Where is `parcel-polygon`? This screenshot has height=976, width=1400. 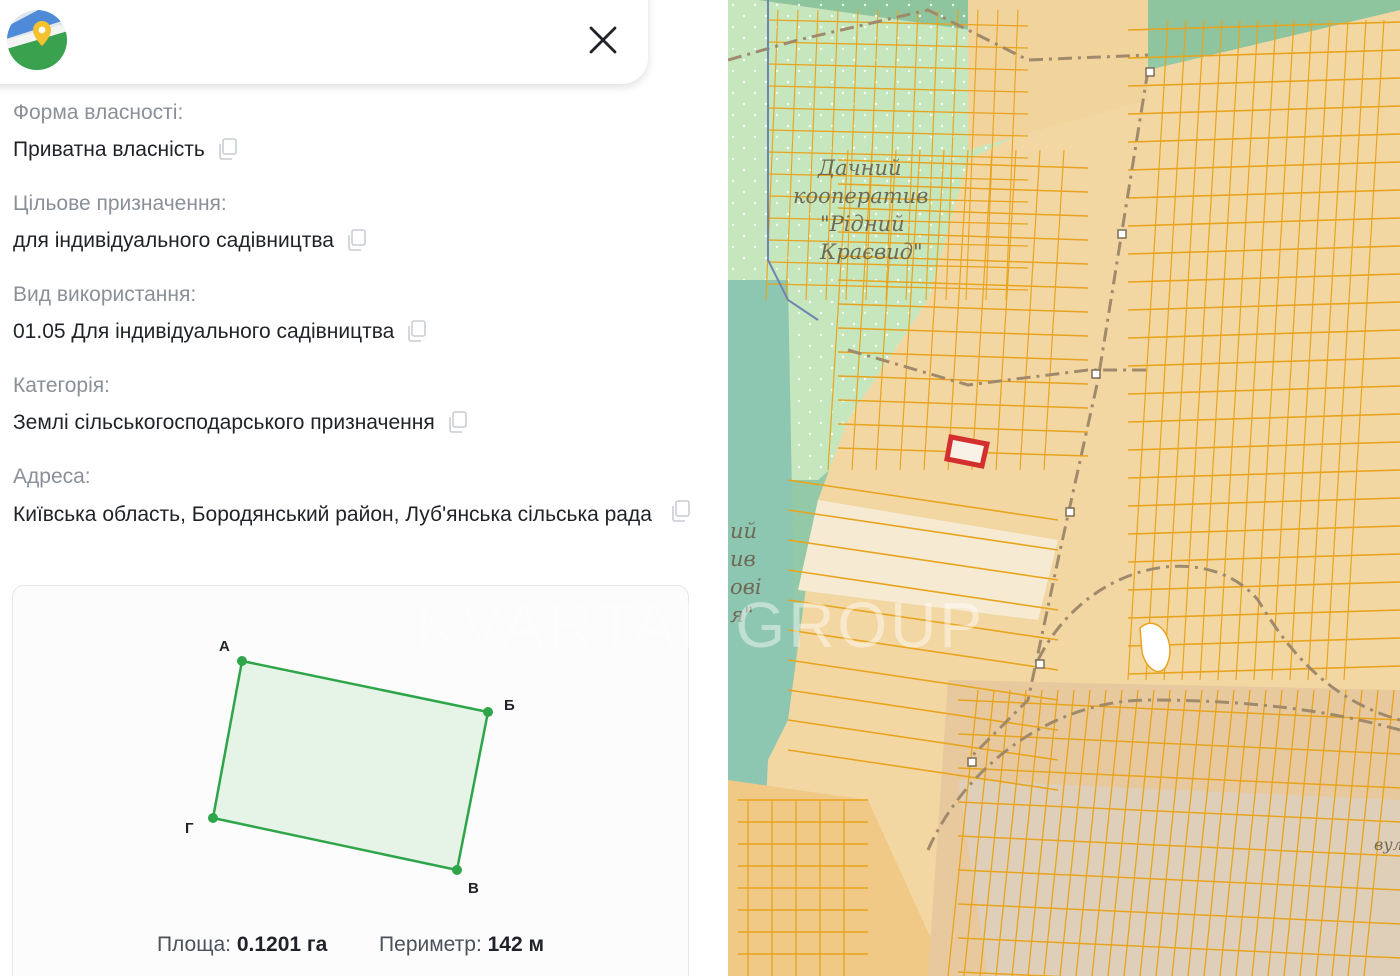 parcel-polygon is located at coordinates (350, 765).